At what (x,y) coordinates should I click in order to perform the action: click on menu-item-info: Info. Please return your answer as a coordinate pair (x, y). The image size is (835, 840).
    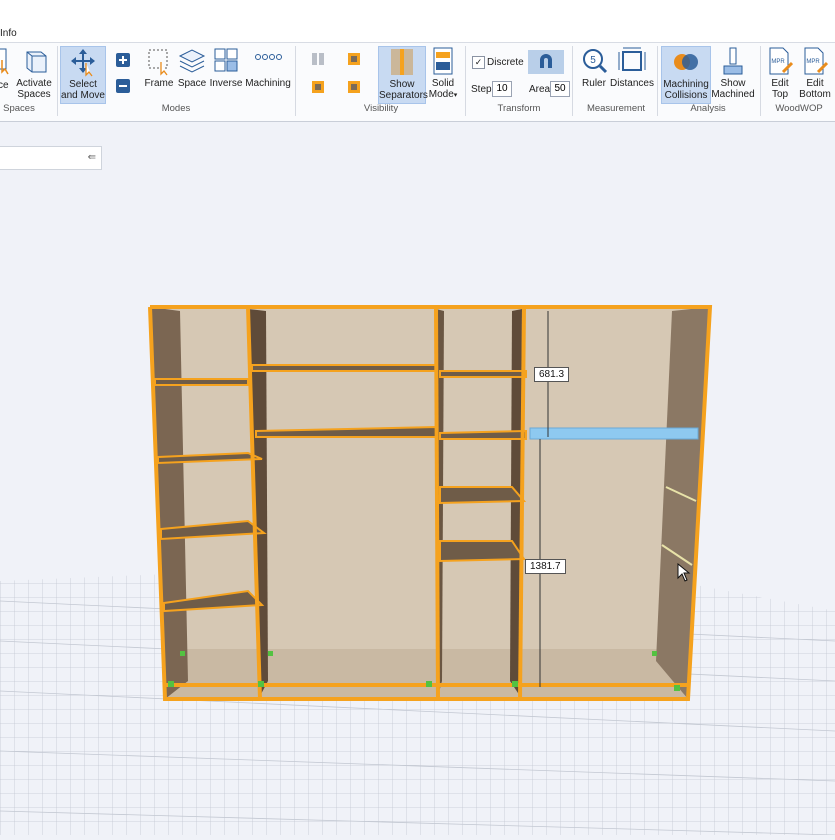
    Looking at the image, I should click on (8, 33).